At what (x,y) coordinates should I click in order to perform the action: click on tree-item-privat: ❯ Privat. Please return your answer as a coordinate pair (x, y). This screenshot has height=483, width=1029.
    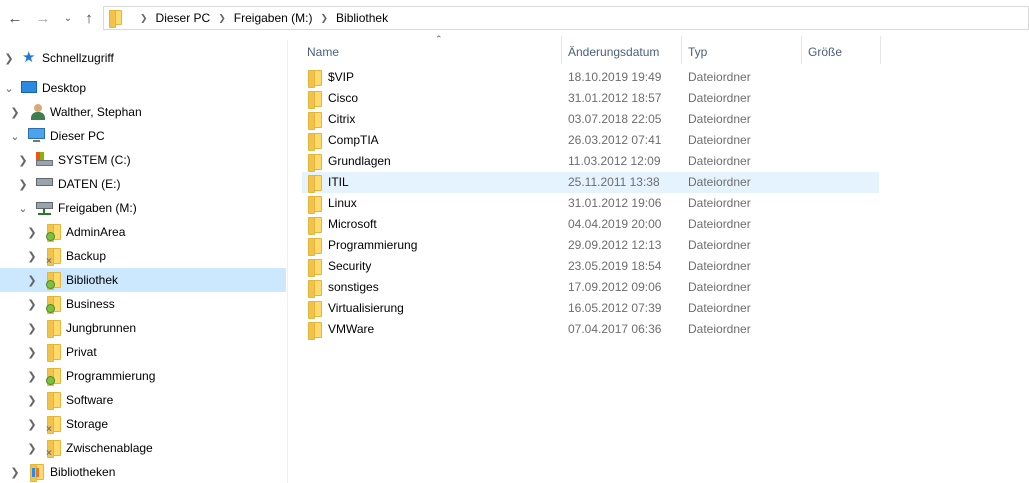
    Looking at the image, I should click on (143, 352).